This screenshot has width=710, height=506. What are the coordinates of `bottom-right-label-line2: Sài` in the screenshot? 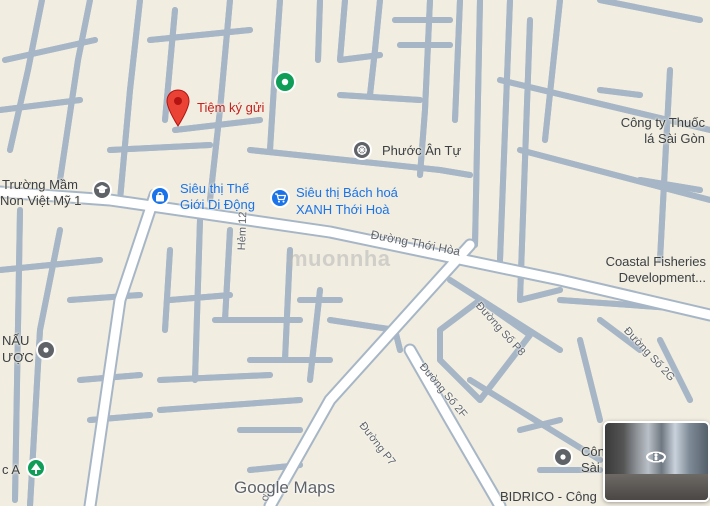 It's located at (590, 468).